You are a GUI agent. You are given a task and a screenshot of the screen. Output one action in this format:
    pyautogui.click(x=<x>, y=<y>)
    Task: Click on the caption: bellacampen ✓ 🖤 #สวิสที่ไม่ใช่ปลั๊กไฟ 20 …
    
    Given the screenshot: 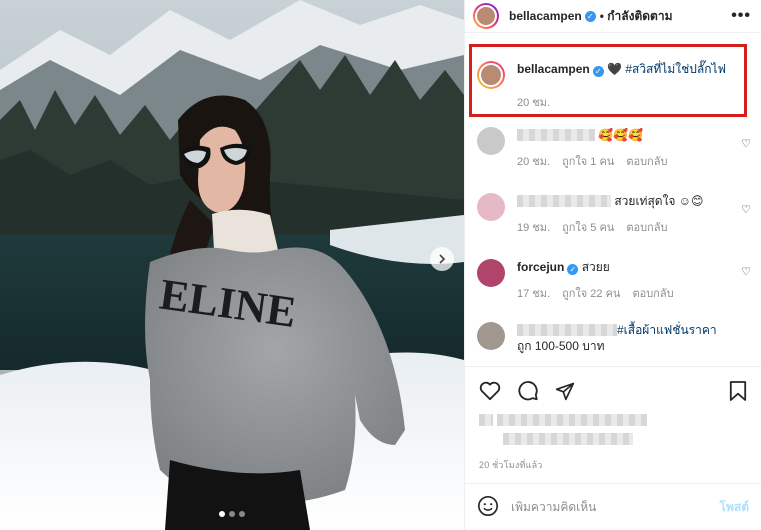 What is the action you would take?
    pyautogui.click(x=614, y=86)
    